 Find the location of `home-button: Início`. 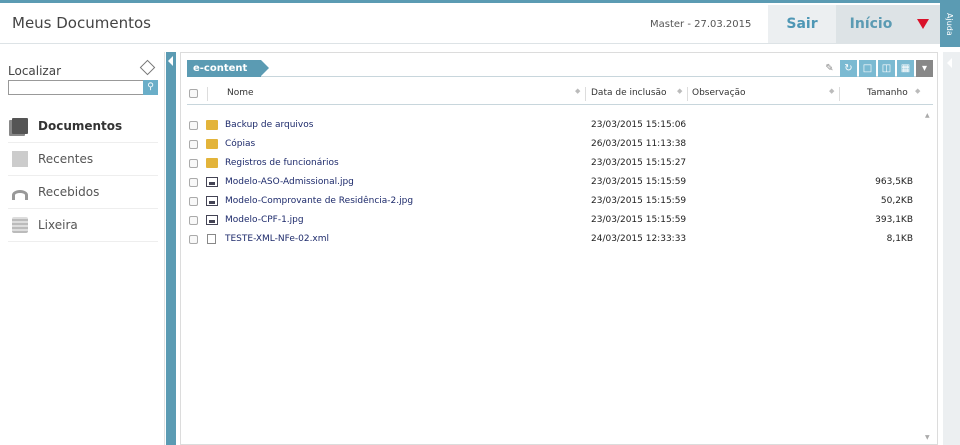

home-button: Início is located at coordinates (871, 24).